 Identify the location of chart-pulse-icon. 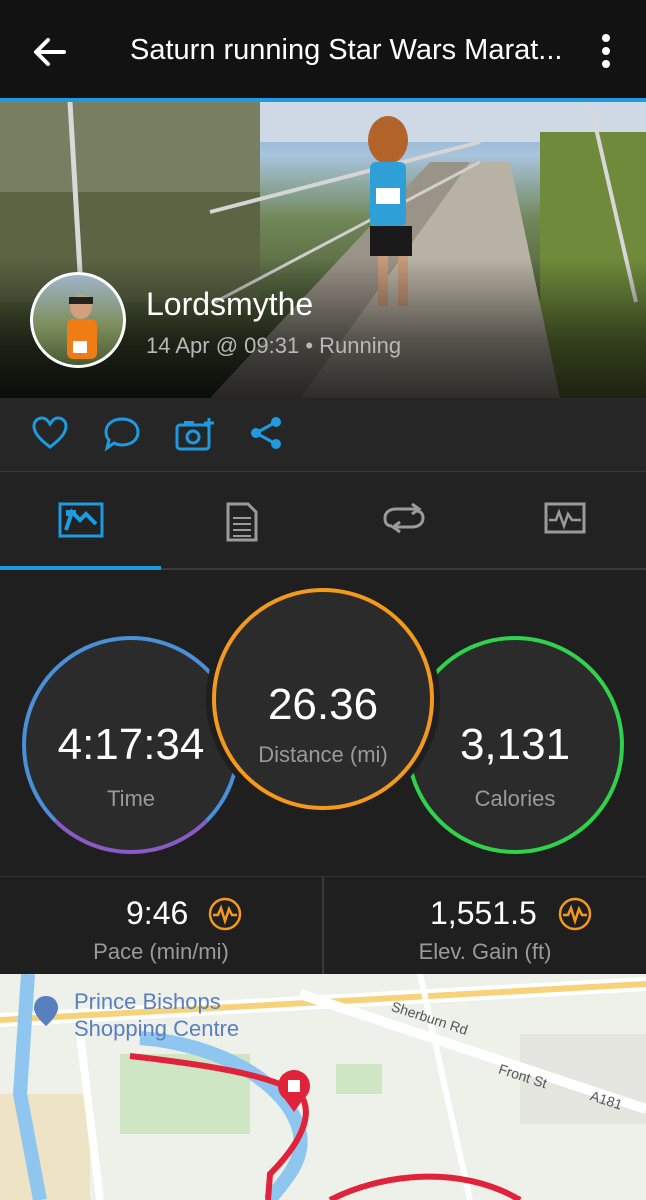
(565, 518).